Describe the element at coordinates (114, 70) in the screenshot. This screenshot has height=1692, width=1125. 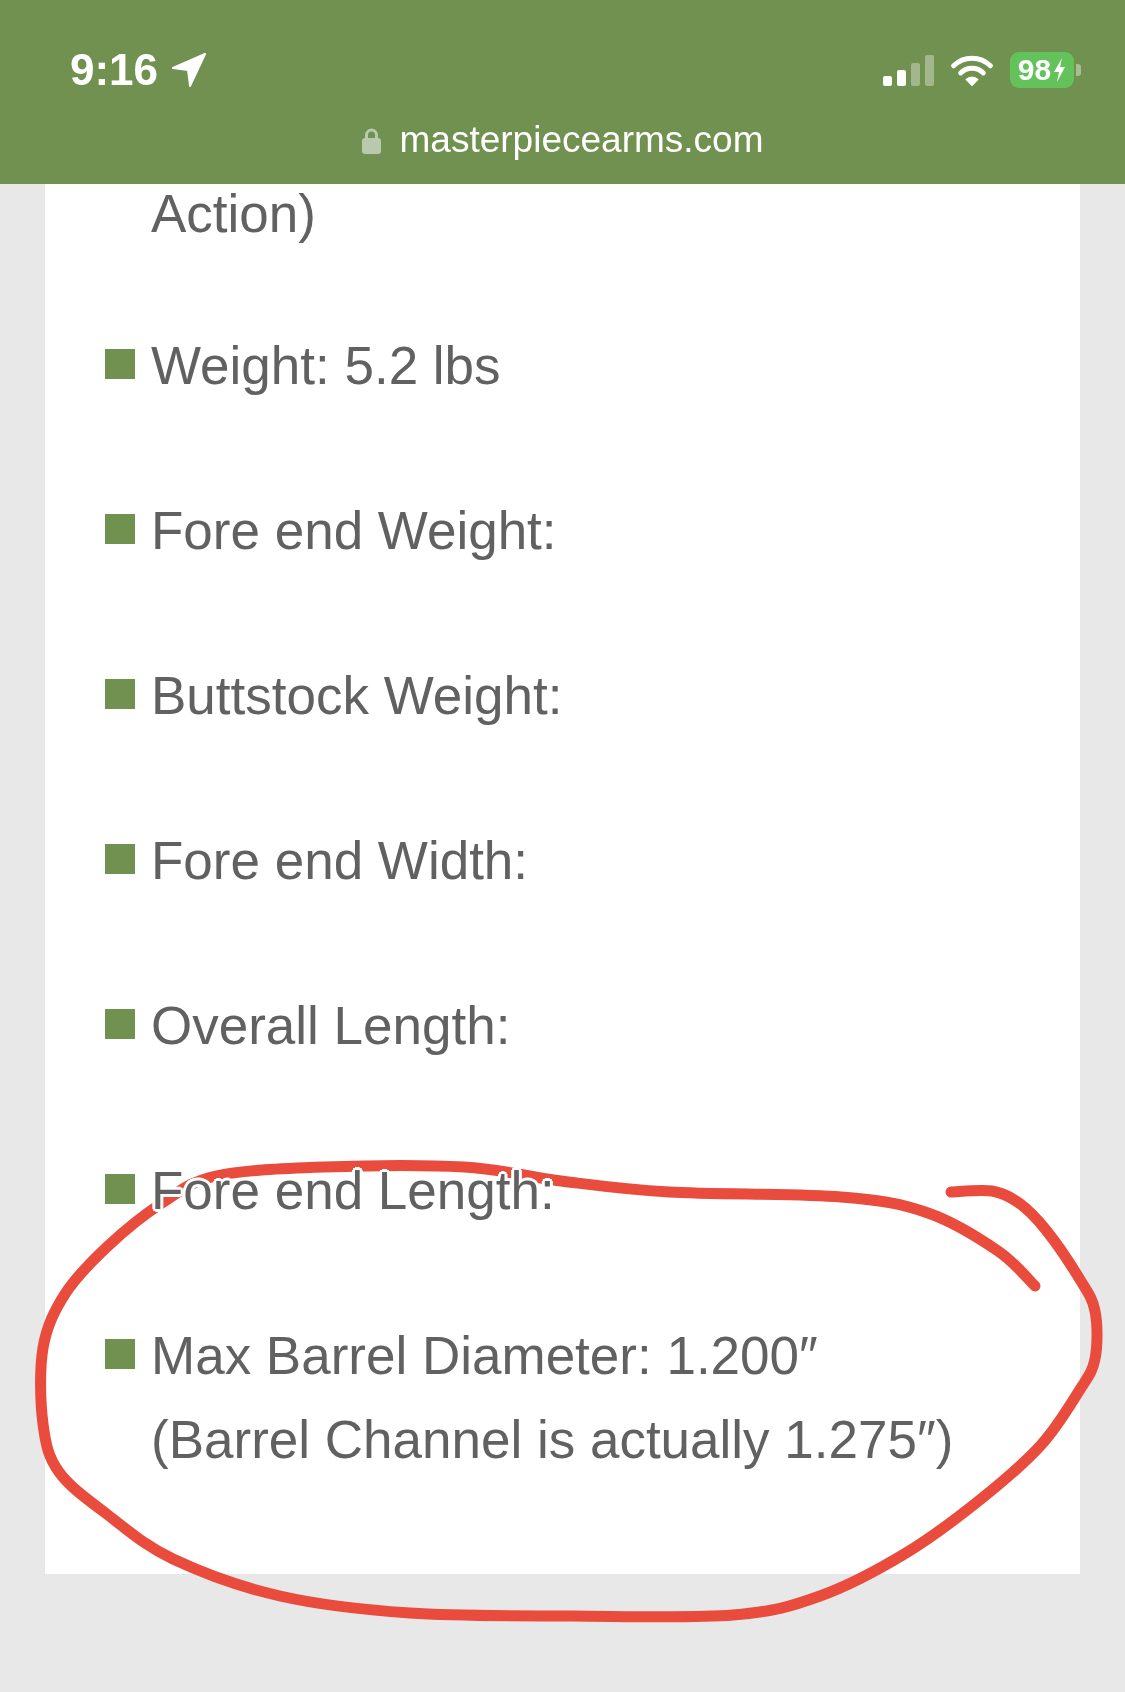
I see `clock-time: 9:16` at that location.